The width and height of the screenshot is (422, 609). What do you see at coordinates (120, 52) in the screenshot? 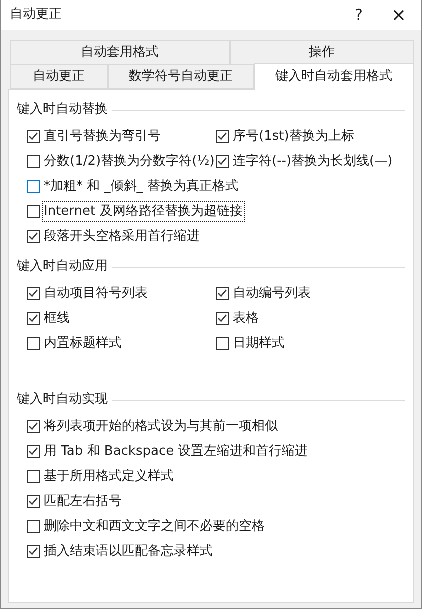
I see `tab: 自动套用格式` at bounding box center [120, 52].